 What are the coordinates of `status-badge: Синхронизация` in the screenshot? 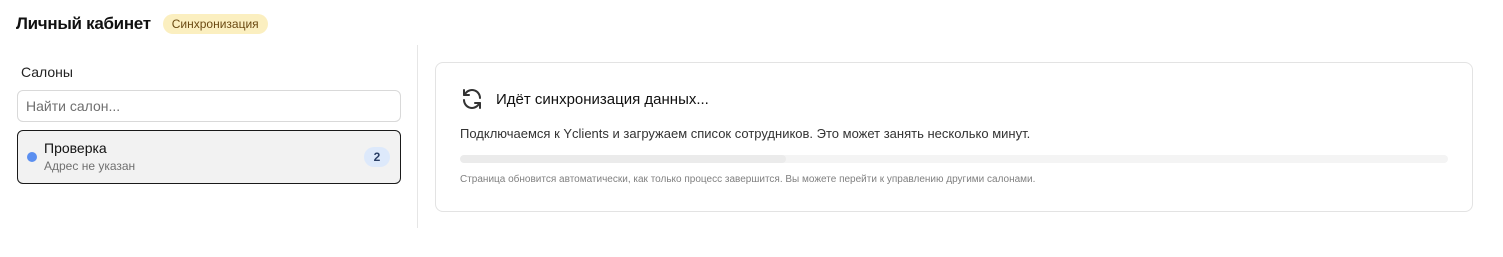 It's located at (215, 24).